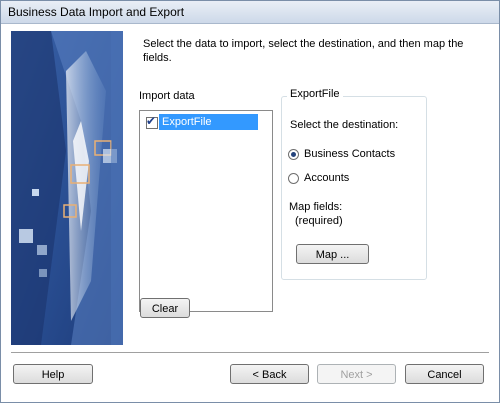  Describe the element at coordinates (206, 211) in the screenshot. I see `import-data-list: ✔ ExportFile` at that location.